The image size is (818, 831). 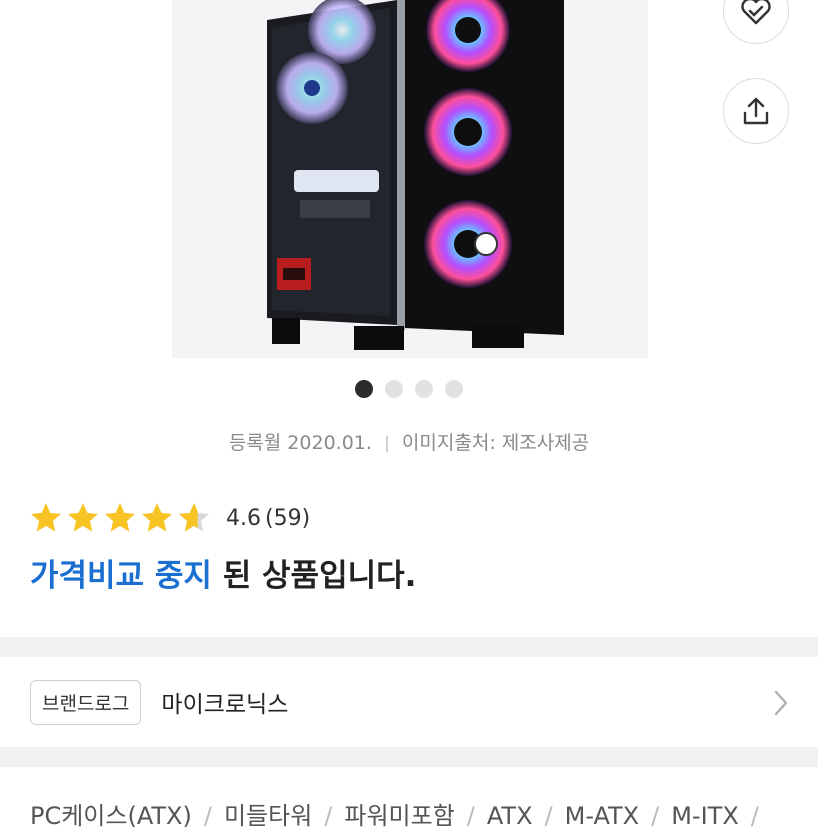 I want to click on rating: 4.6 (59), so click(x=169, y=518).